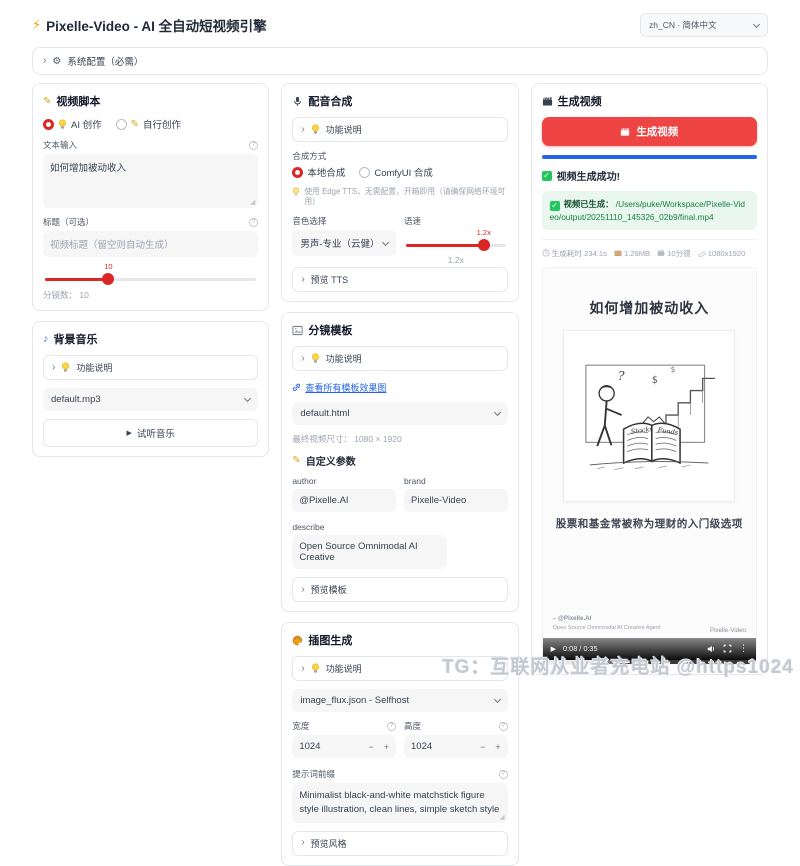  Describe the element at coordinates (405, 197) in the screenshot. I see `tts-hint-text: 使用 Edge TTS，无需配置，开箱即用（请确保网络环境可用）` at that location.